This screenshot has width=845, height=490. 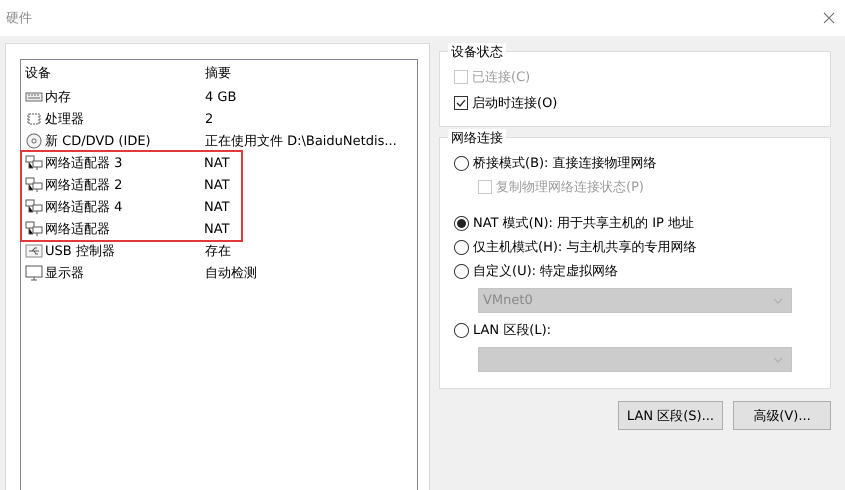 I want to click on check-icon, so click(x=461, y=103).